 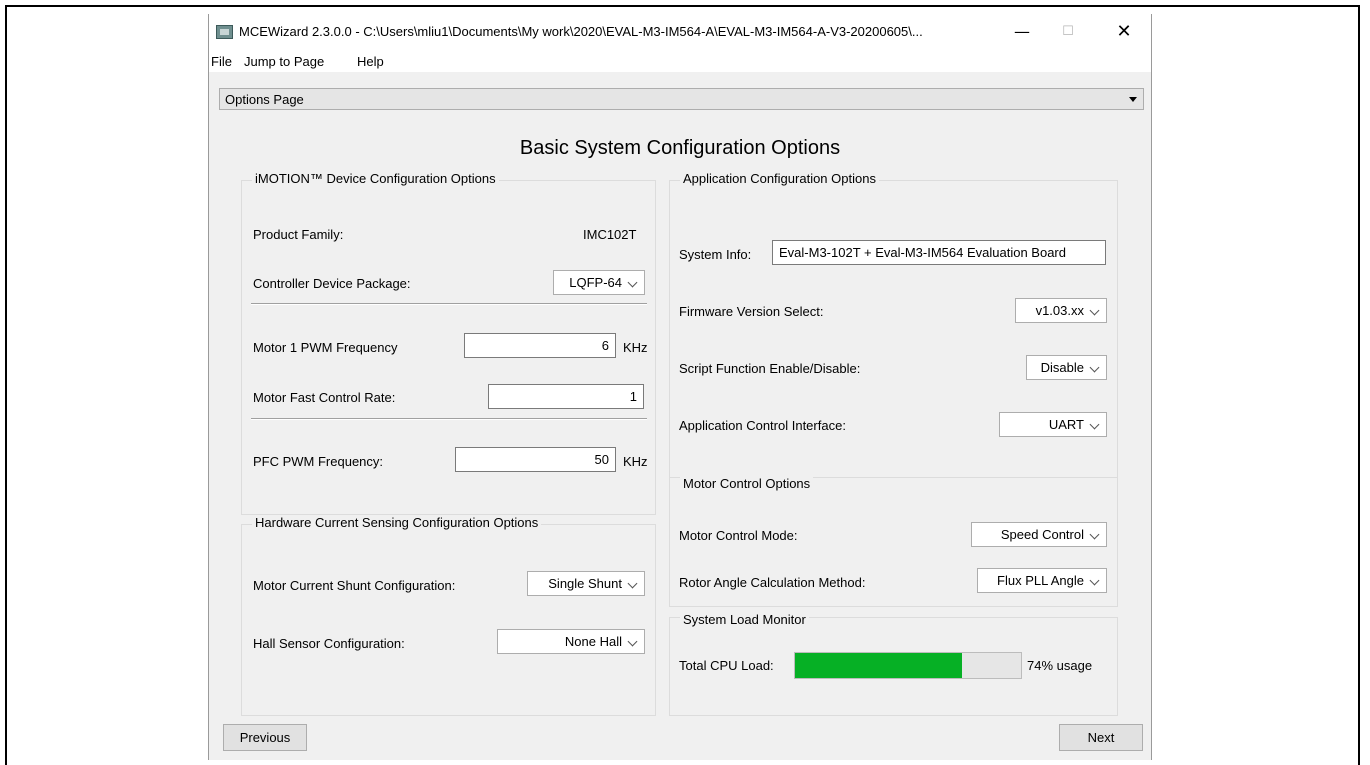 I want to click on page-selector-value: Options Page, so click(x=264, y=99).